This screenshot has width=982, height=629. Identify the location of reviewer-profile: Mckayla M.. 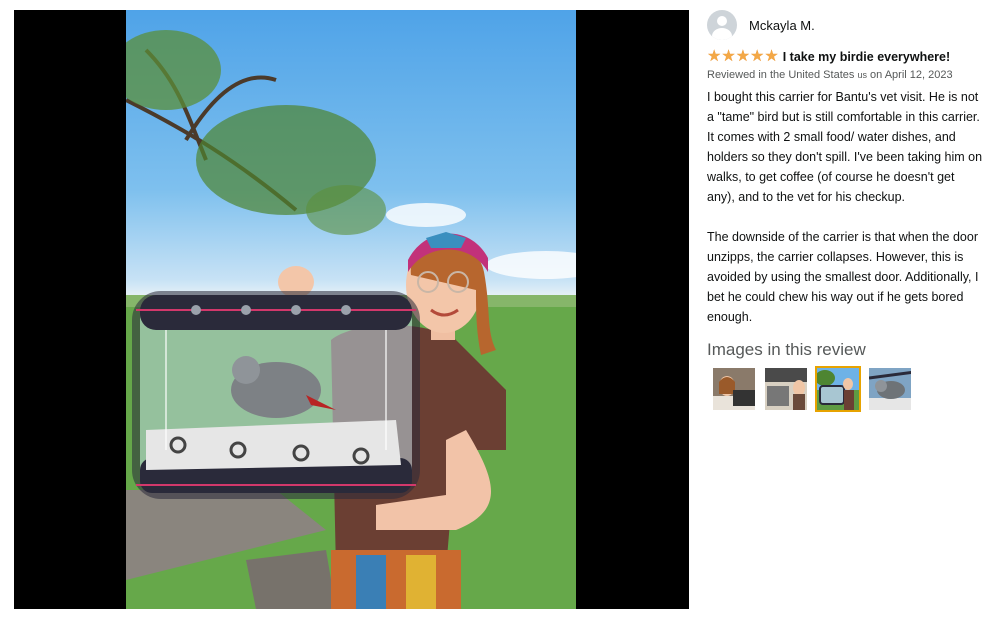
(844, 25).